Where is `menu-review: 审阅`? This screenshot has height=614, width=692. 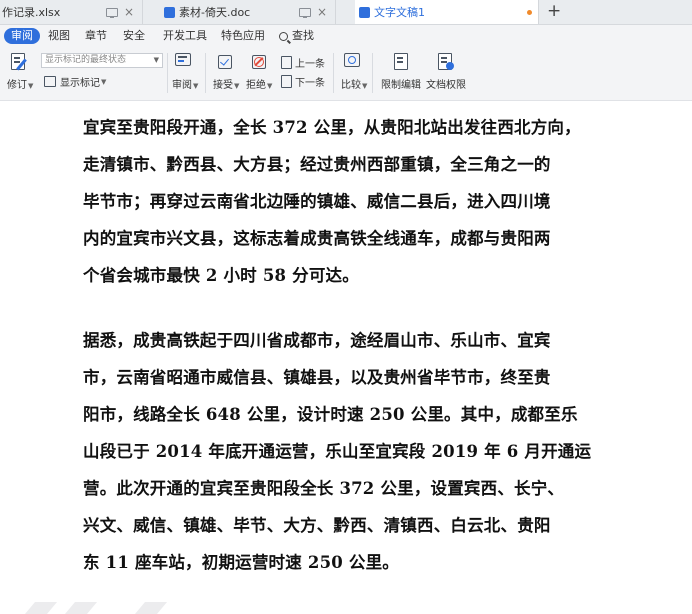
menu-review: 审阅 is located at coordinates (22, 36).